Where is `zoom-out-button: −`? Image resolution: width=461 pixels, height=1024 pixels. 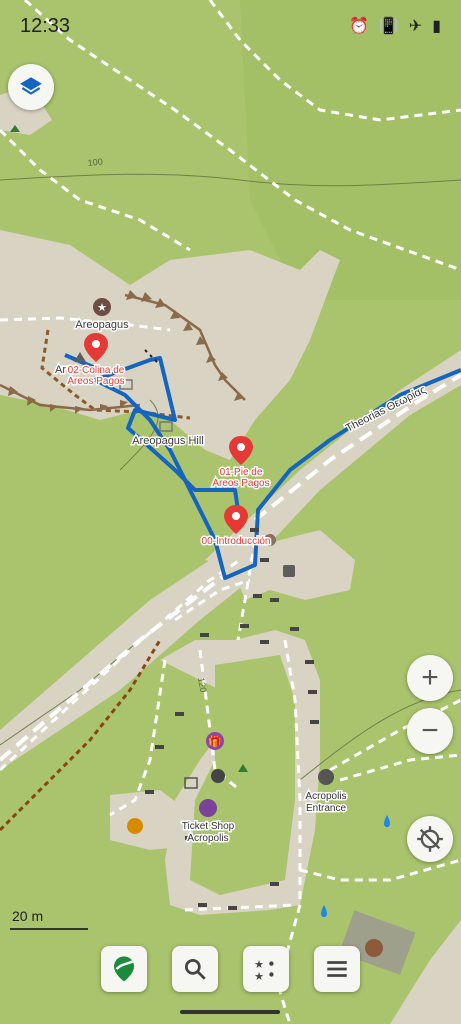
zoom-out-button: − is located at coordinates (430, 731).